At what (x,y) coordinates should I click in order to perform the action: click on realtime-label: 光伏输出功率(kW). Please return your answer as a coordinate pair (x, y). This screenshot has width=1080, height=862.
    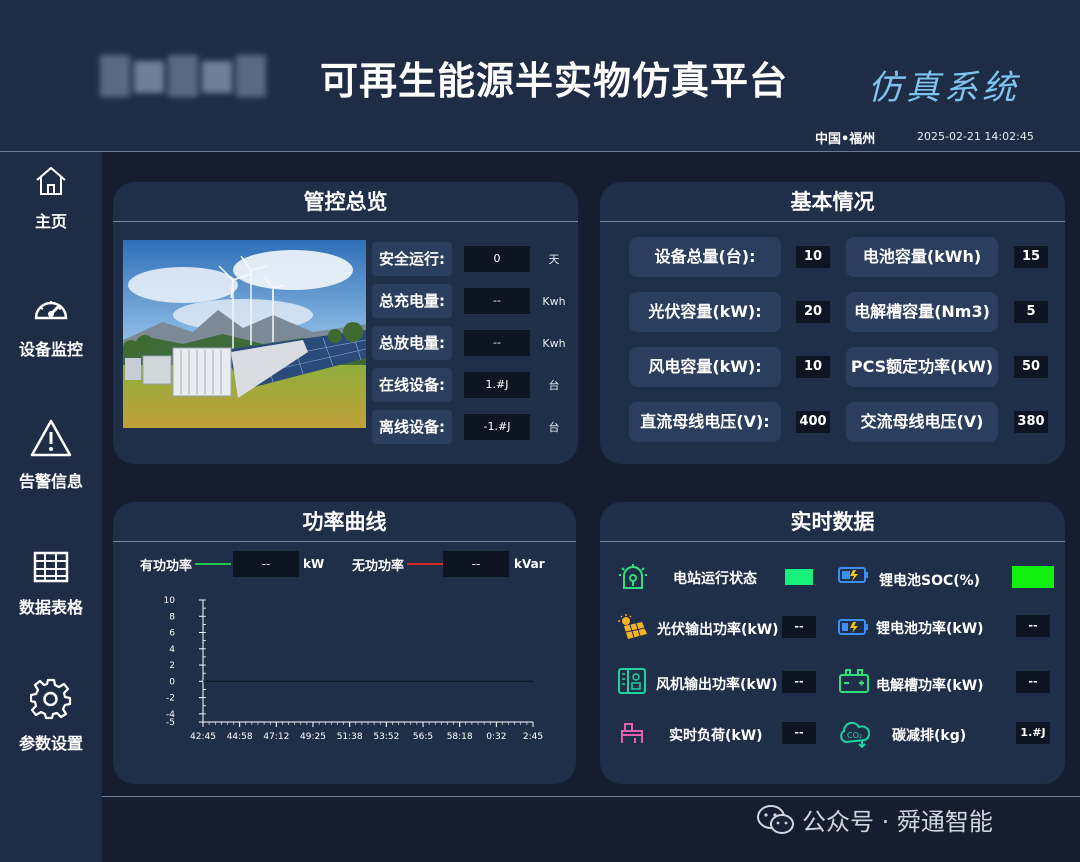
    Looking at the image, I should click on (718, 630).